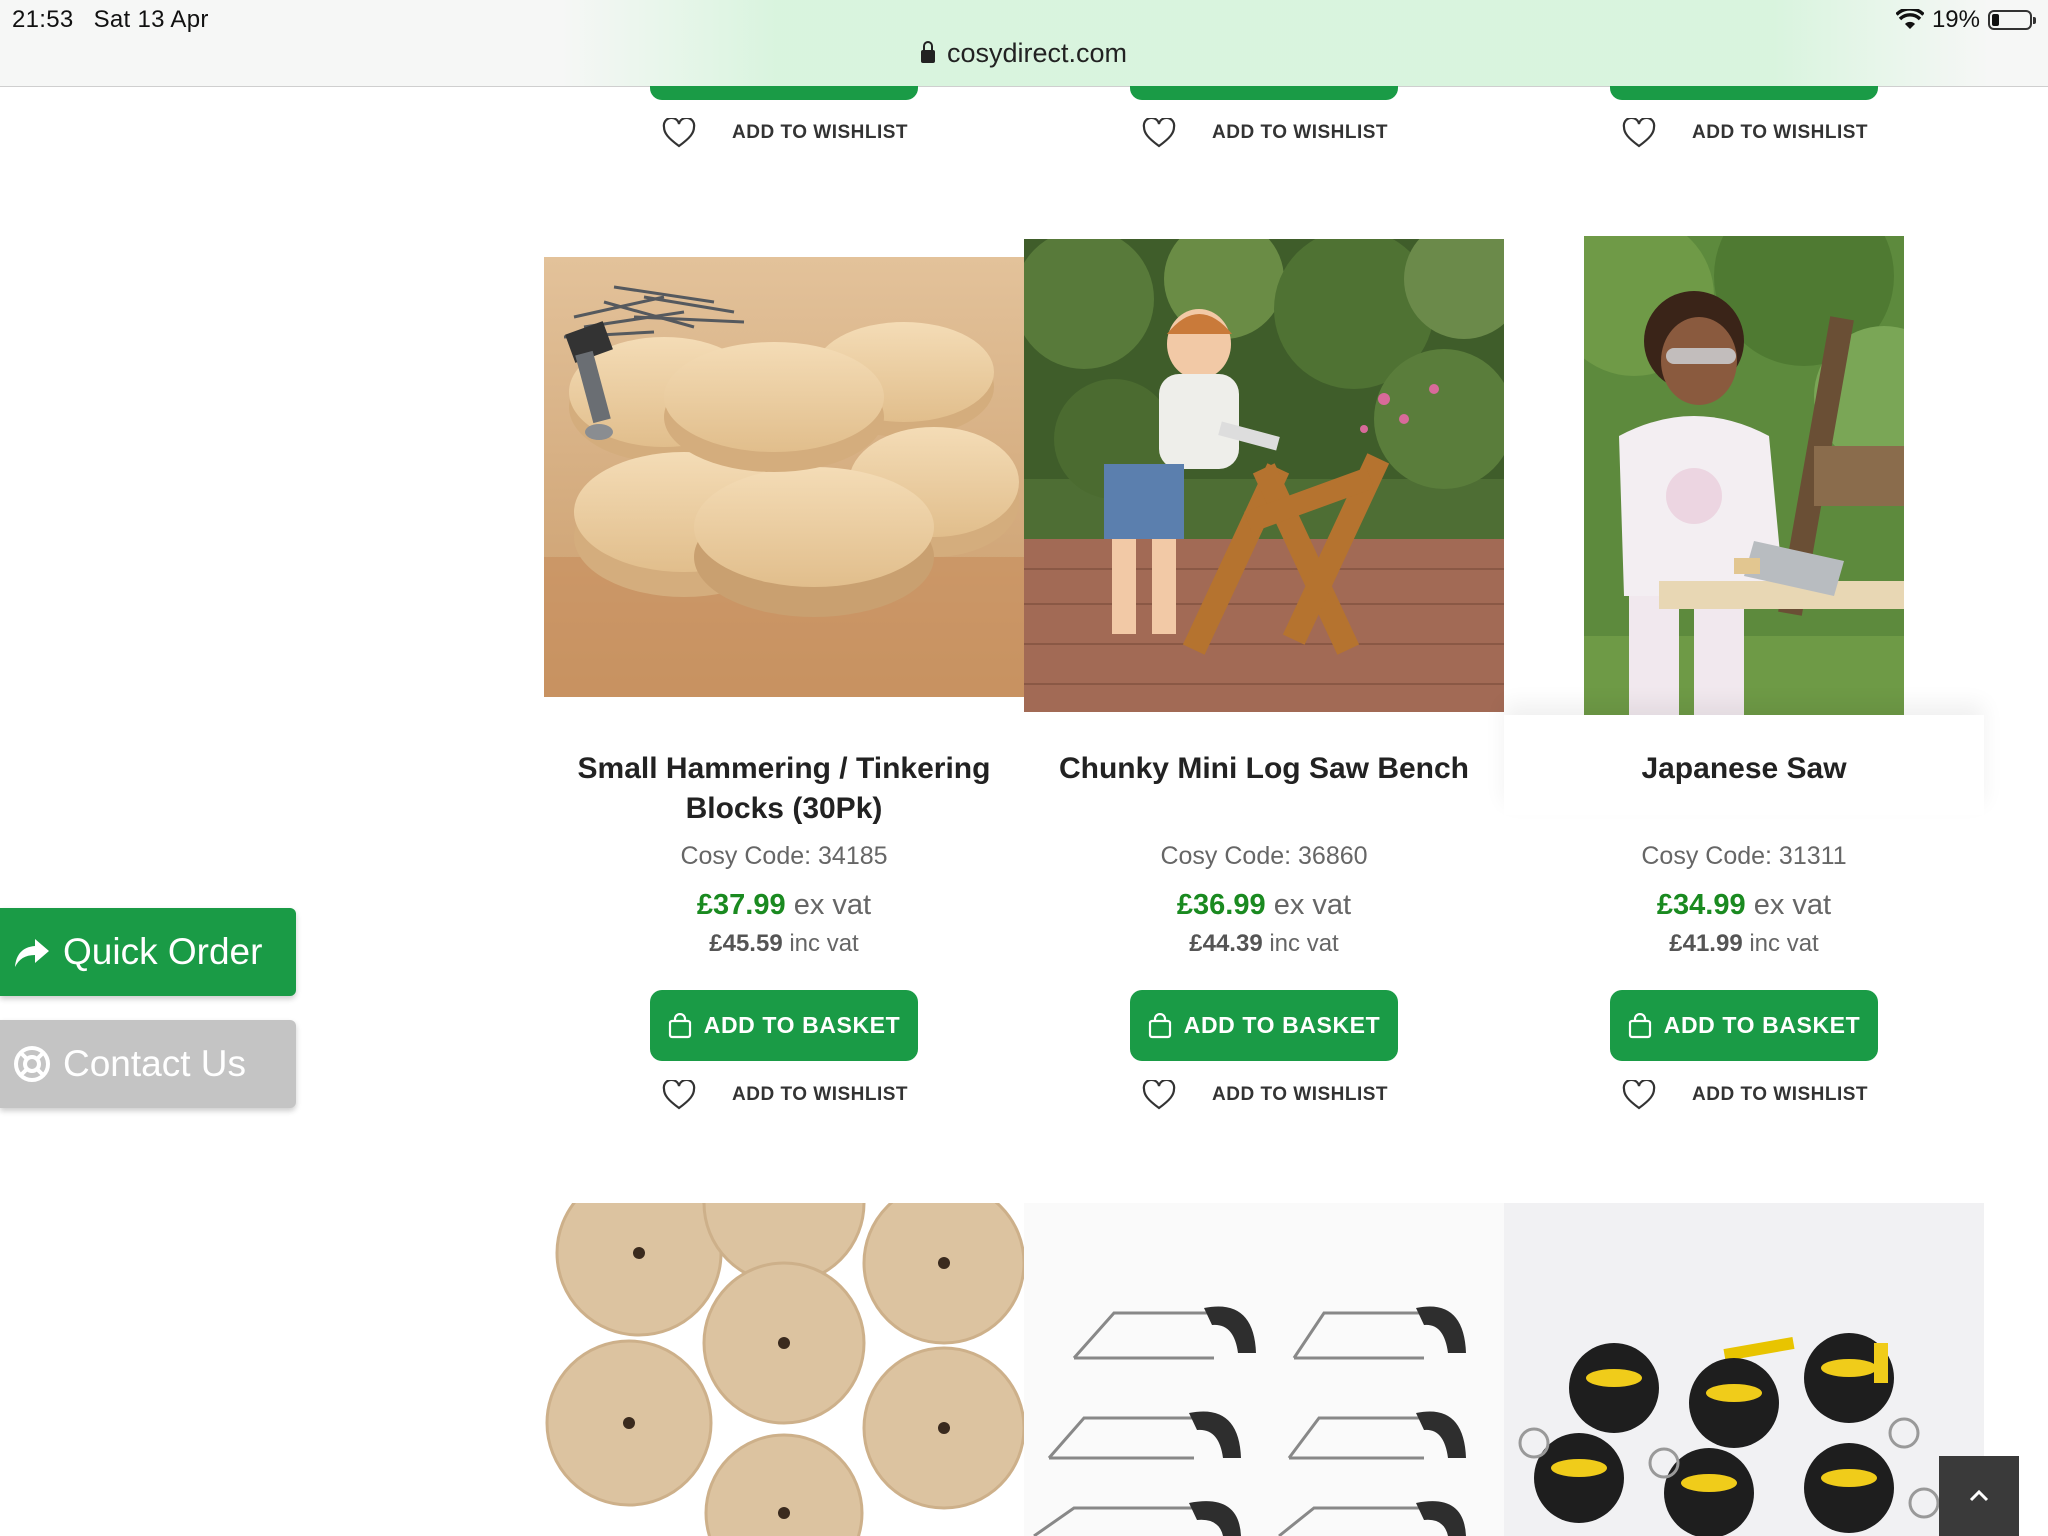 The image size is (2048, 1536). Describe the element at coordinates (43, 19) in the screenshot. I see `status-time: 21:53` at that location.